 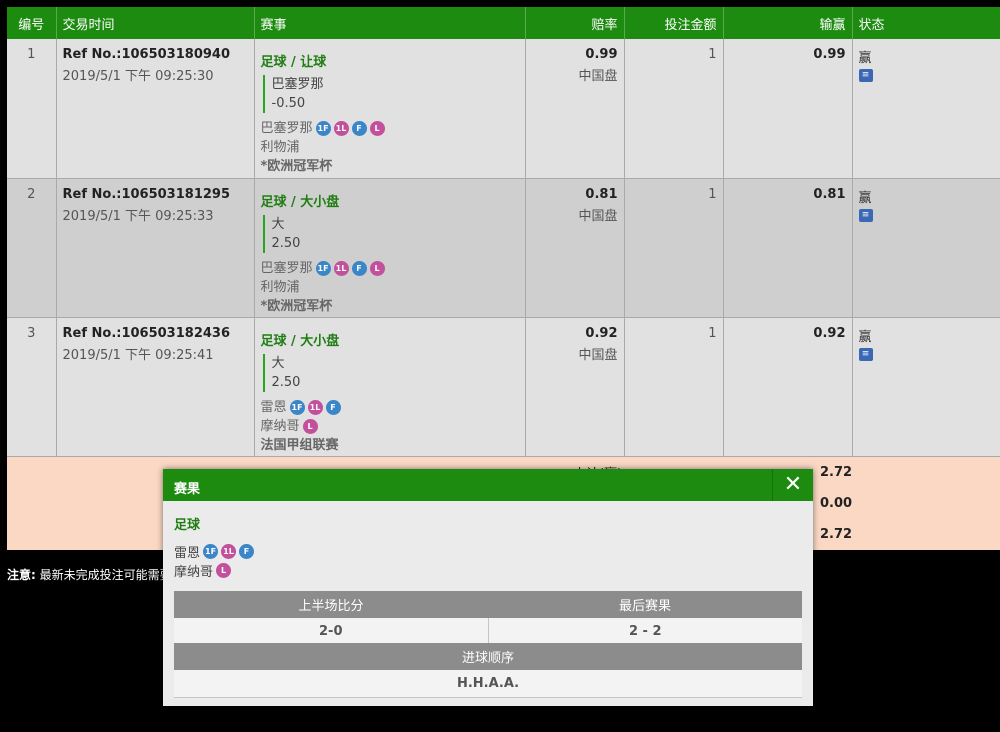 I want to click on bet-pick: 巴塞罗那 -0.50, so click(x=390, y=94).